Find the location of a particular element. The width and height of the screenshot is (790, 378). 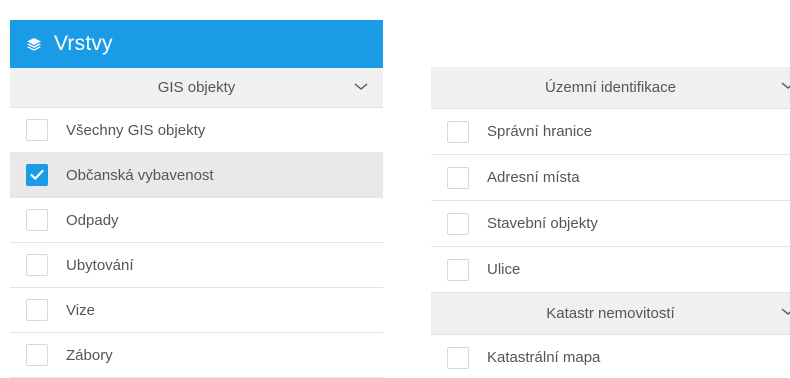

layer-item-obcanska-vybavenost: Občanská vybavenost is located at coordinates (196, 175).